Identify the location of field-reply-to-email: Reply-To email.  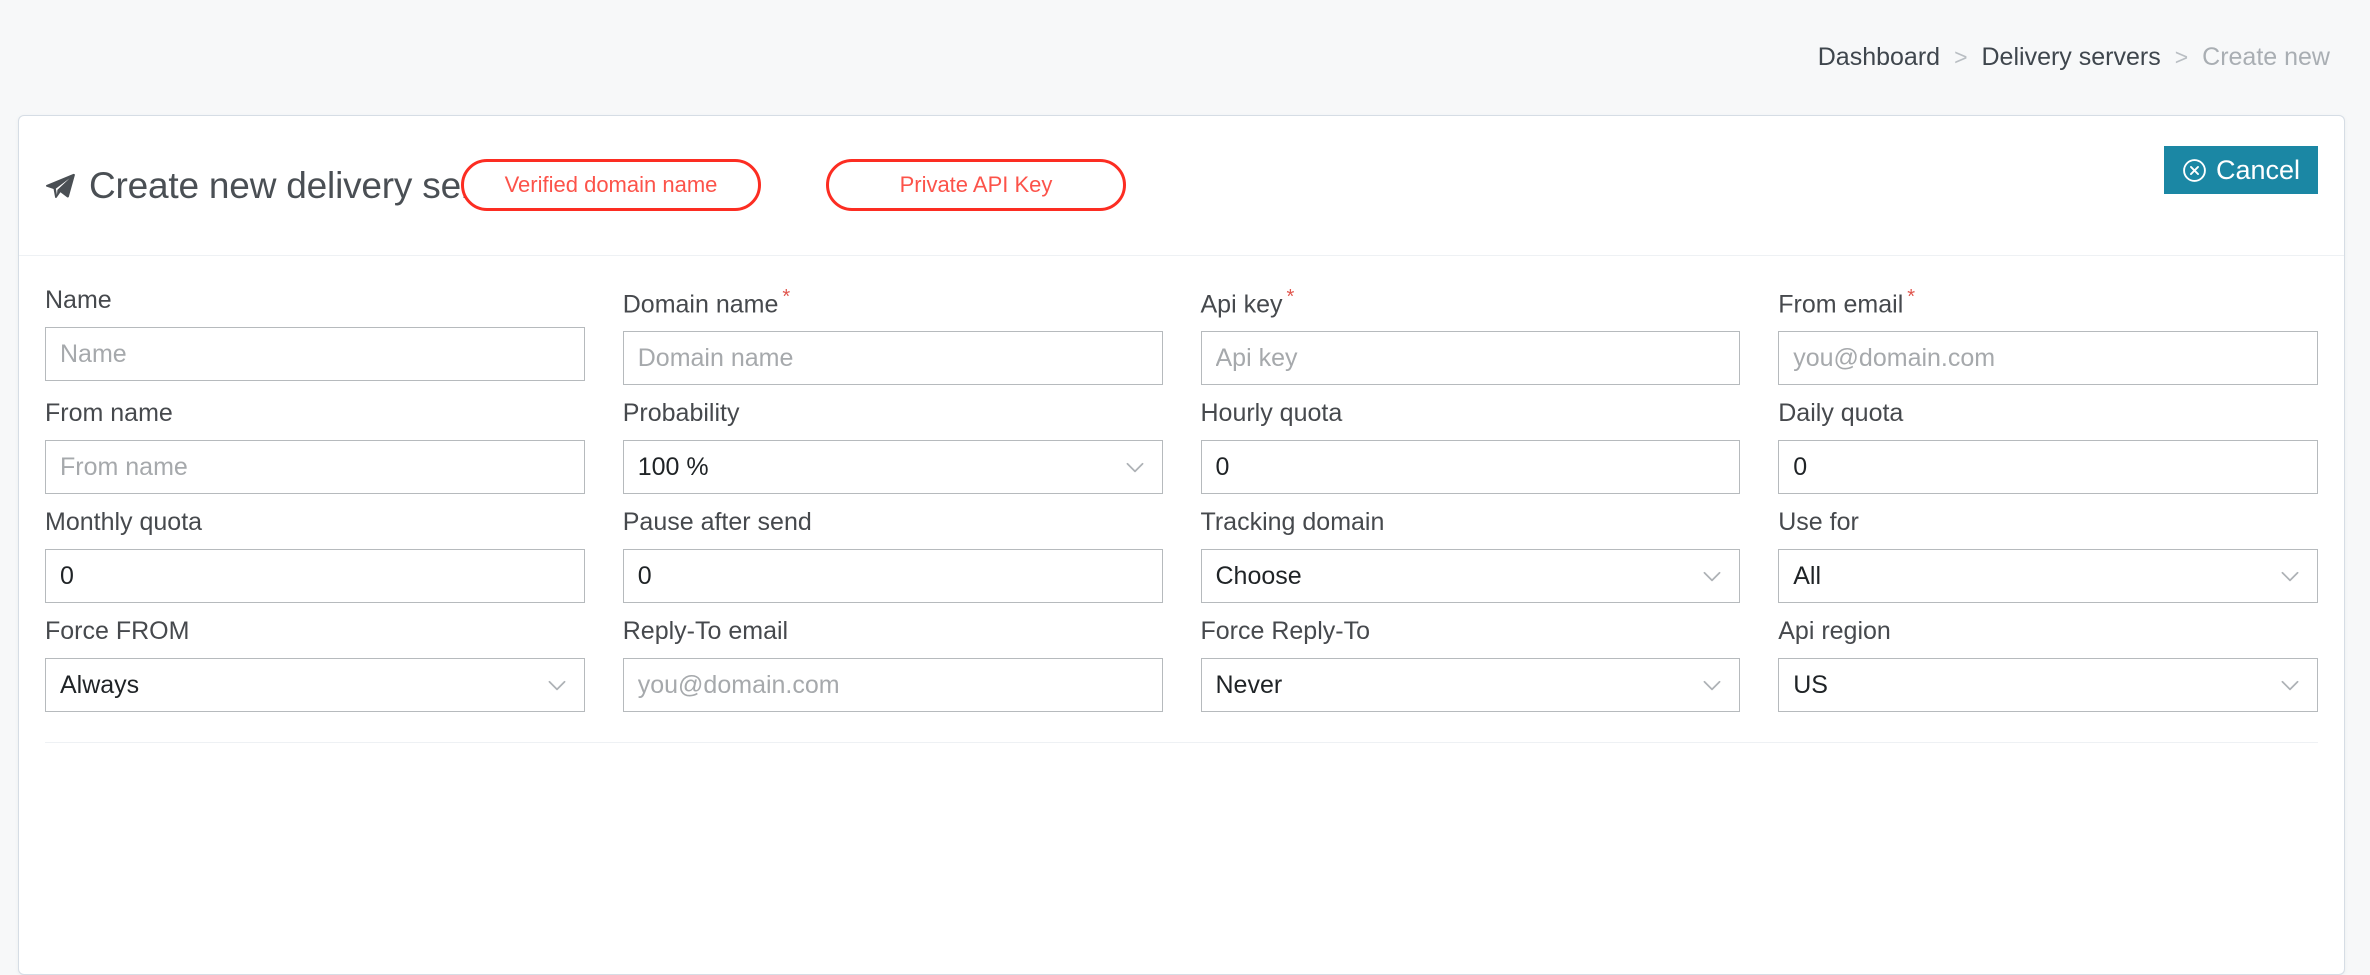
(892, 665).